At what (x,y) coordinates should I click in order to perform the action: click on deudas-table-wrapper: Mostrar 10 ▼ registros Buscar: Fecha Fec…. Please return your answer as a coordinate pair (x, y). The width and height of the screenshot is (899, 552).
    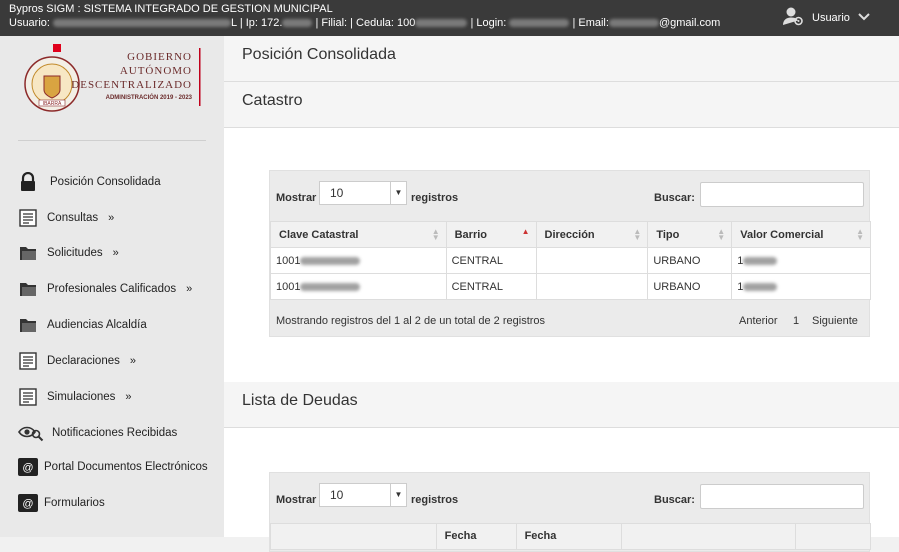
    Looking at the image, I should click on (570, 512).